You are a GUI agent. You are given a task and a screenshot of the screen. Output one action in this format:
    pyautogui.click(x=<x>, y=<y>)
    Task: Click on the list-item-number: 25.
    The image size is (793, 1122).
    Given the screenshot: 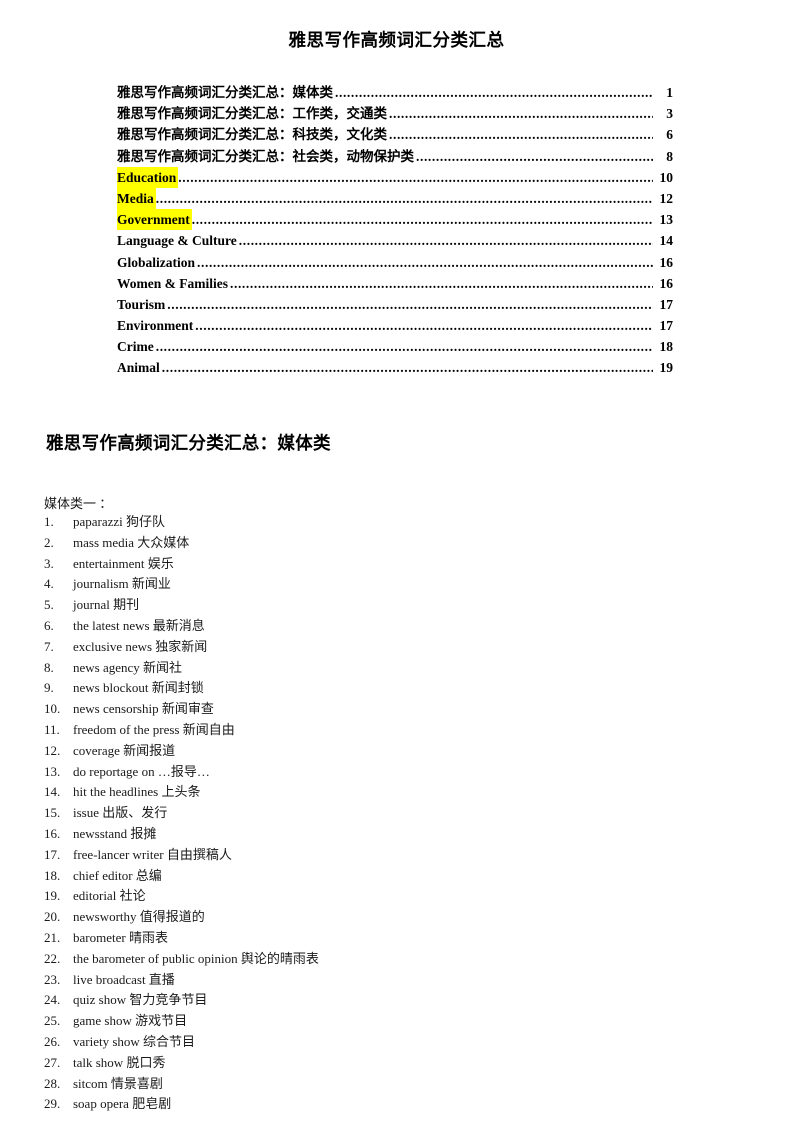 What is the action you would take?
    pyautogui.click(x=52, y=1021)
    